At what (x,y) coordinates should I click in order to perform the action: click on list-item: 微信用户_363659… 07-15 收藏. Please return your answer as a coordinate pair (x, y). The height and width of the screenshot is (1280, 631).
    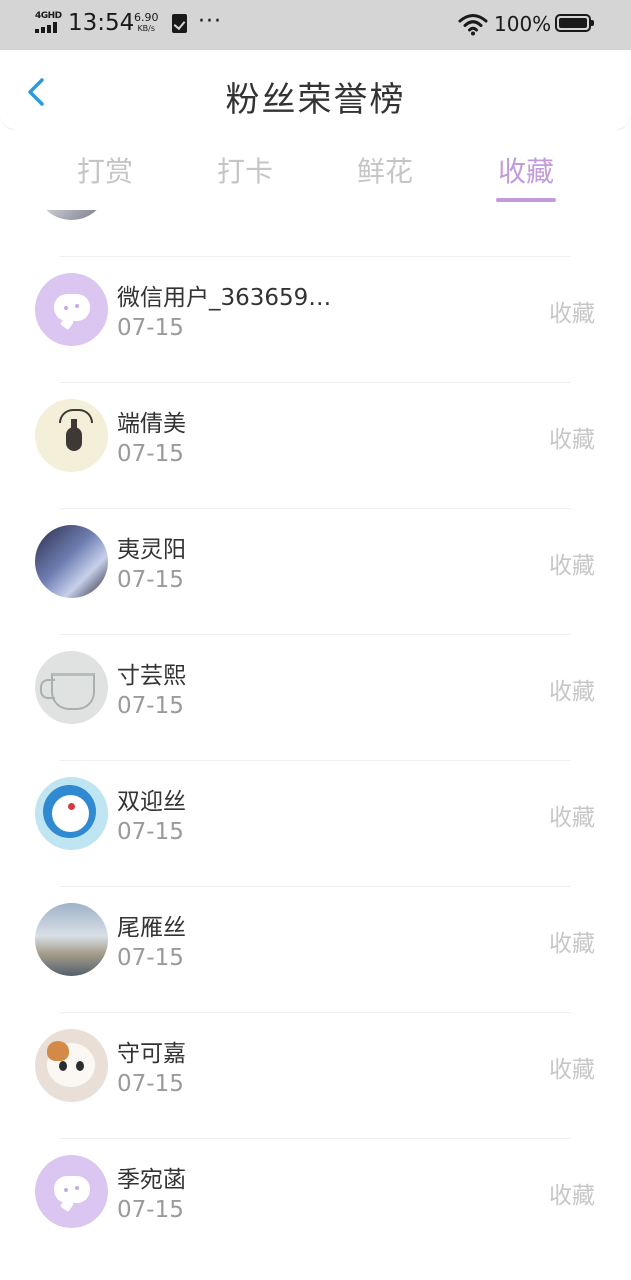
    Looking at the image, I should click on (315, 319).